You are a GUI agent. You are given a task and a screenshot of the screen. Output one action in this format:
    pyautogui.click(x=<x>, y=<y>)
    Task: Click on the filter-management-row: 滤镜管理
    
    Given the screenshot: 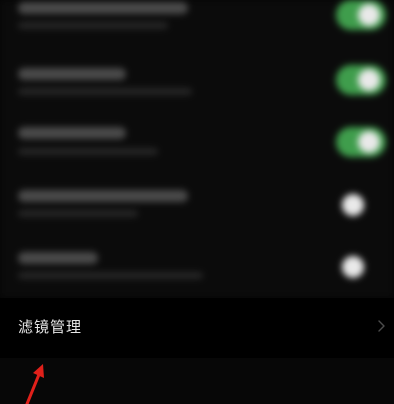 What is the action you would take?
    pyautogui.click(x=197, y=328)
    